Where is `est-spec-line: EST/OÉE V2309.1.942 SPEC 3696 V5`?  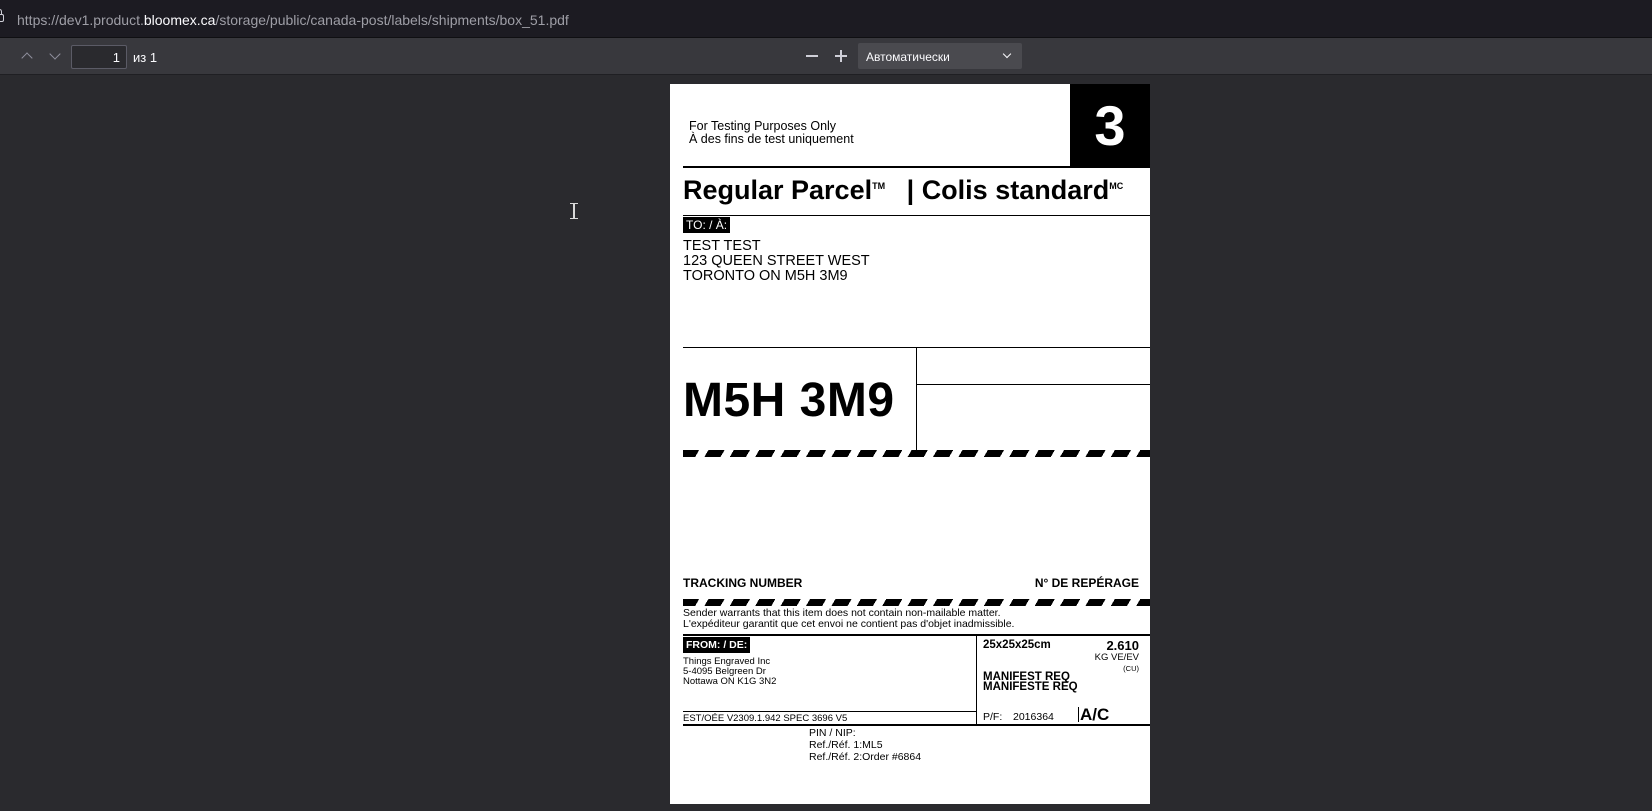 est-spec-line: EST/OÉE V2309.1.942 SPEC 3696 V5 is located at coordinates (765, 718).